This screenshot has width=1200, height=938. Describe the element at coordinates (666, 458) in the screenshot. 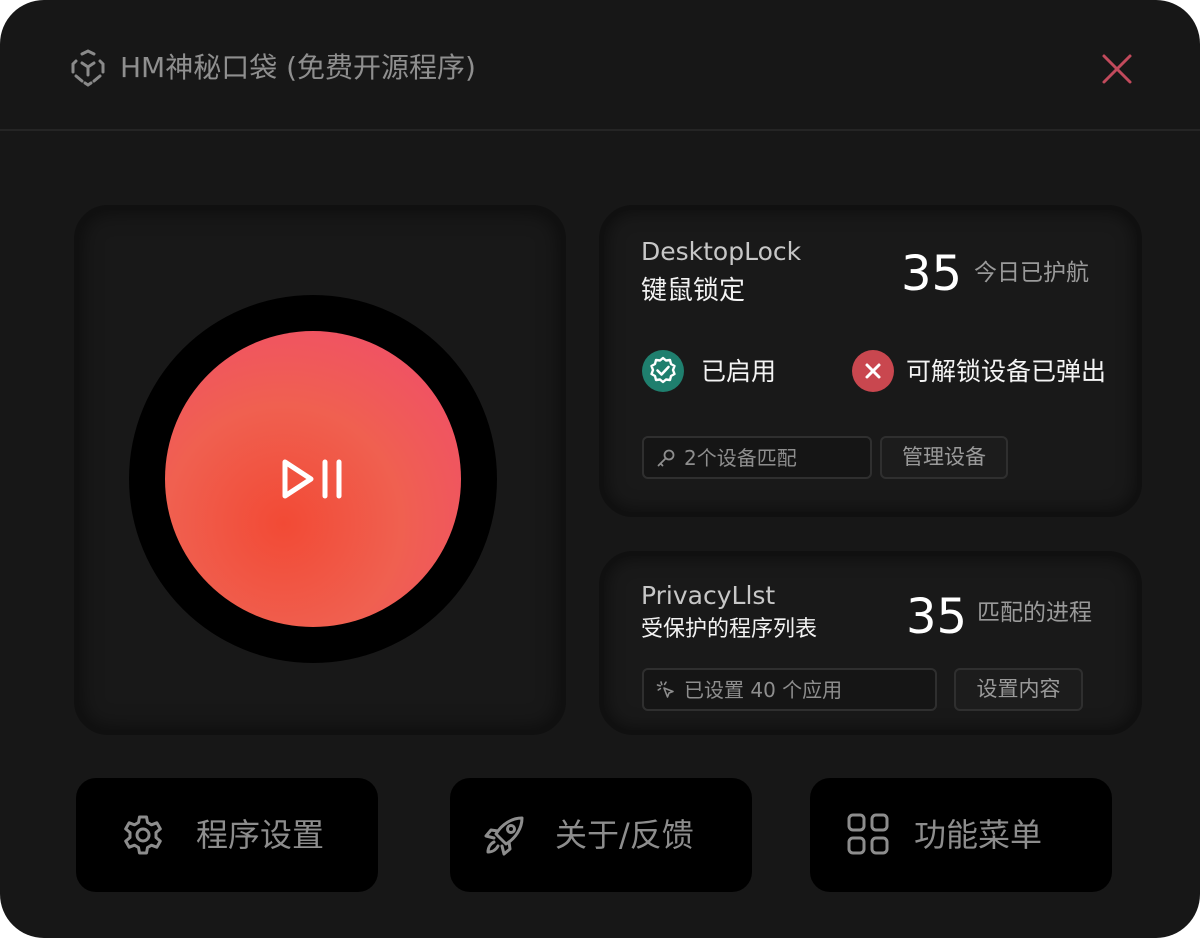

I see `key-icon` at that location.